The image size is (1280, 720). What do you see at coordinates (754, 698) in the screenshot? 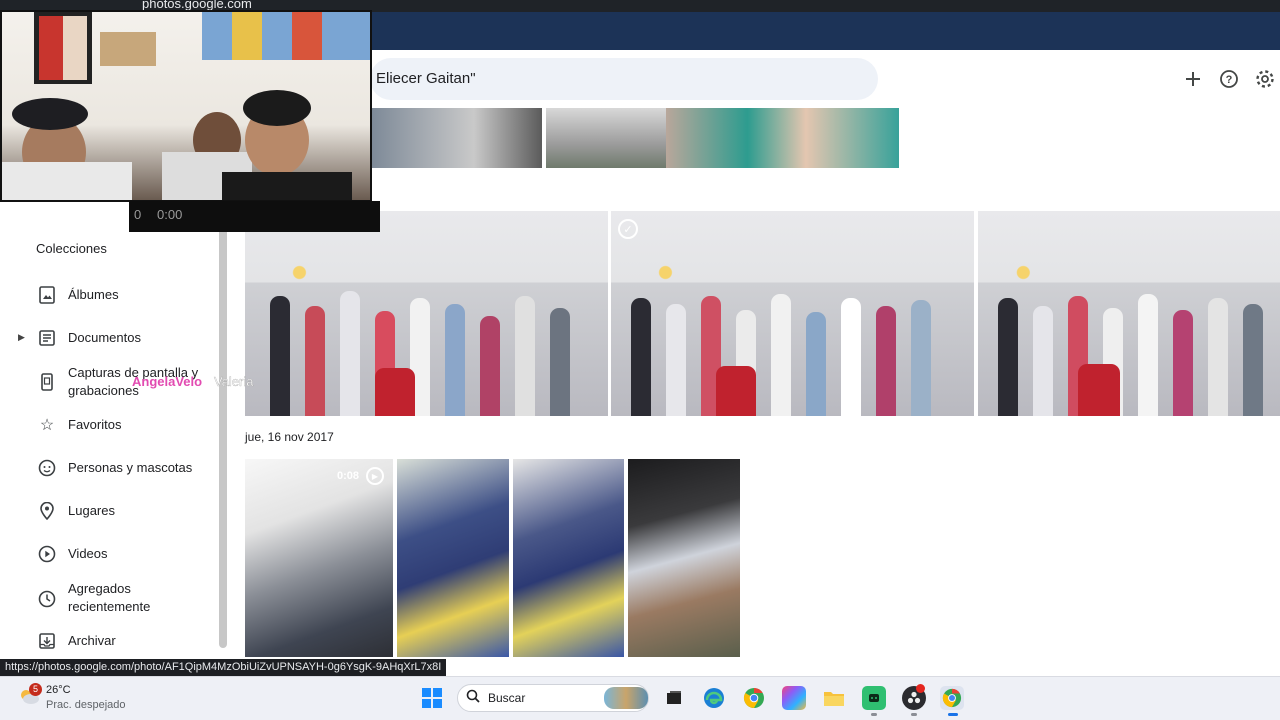
I see `chrome-icon` at bounding box center [754, 698].